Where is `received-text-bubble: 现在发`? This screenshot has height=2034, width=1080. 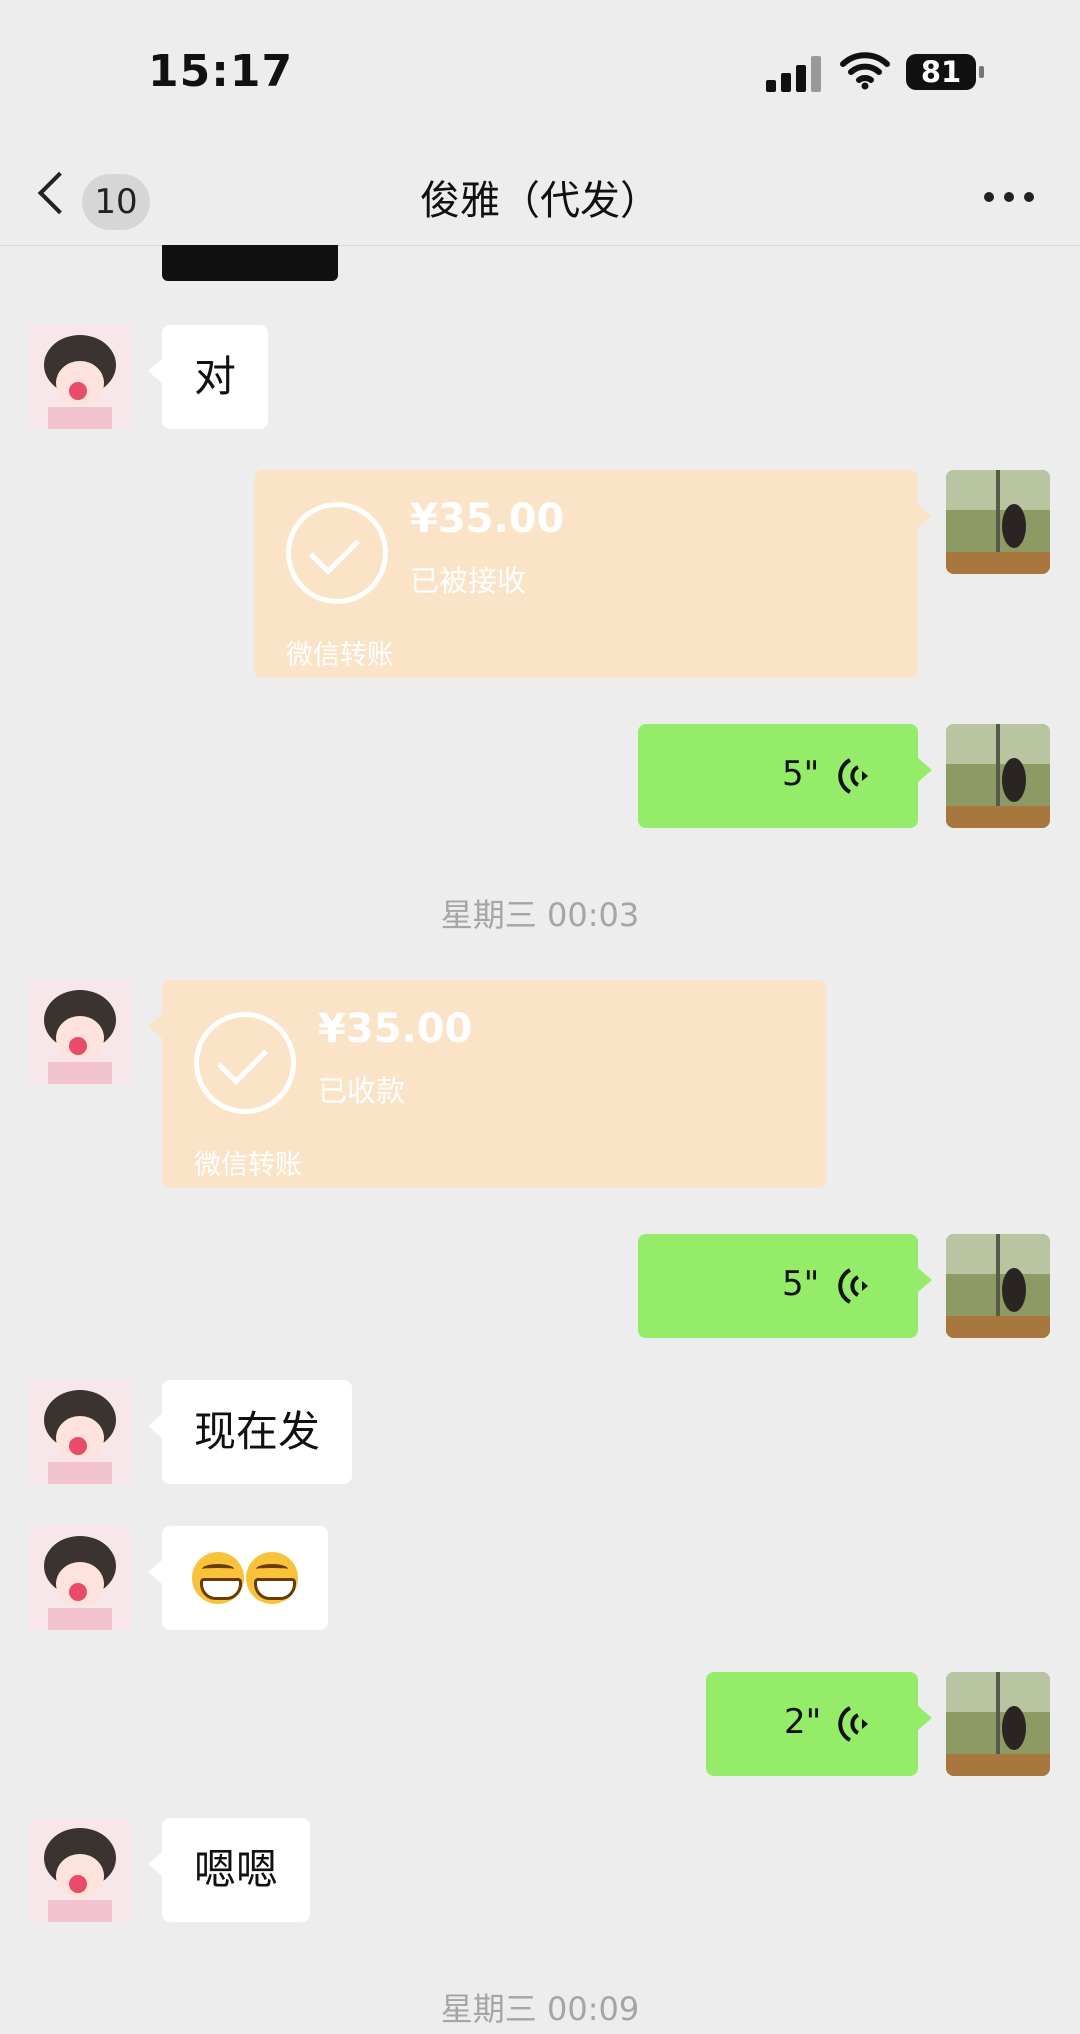
received-text-bubble: 现在发 is located at coordinates (250, 1432).